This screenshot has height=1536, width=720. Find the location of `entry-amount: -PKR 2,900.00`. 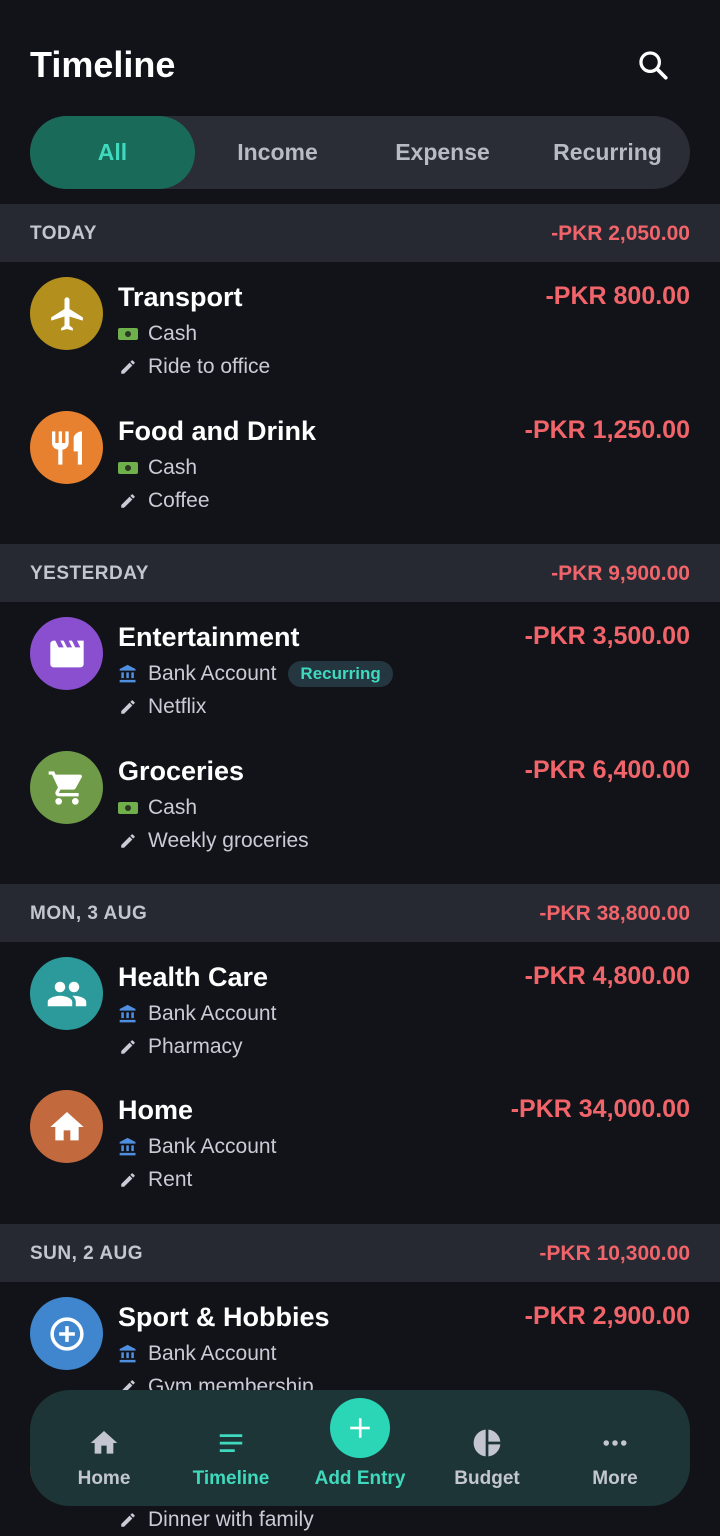

entry-amount: -PKR 2,900.00 is located at coordinates (607, 1316).